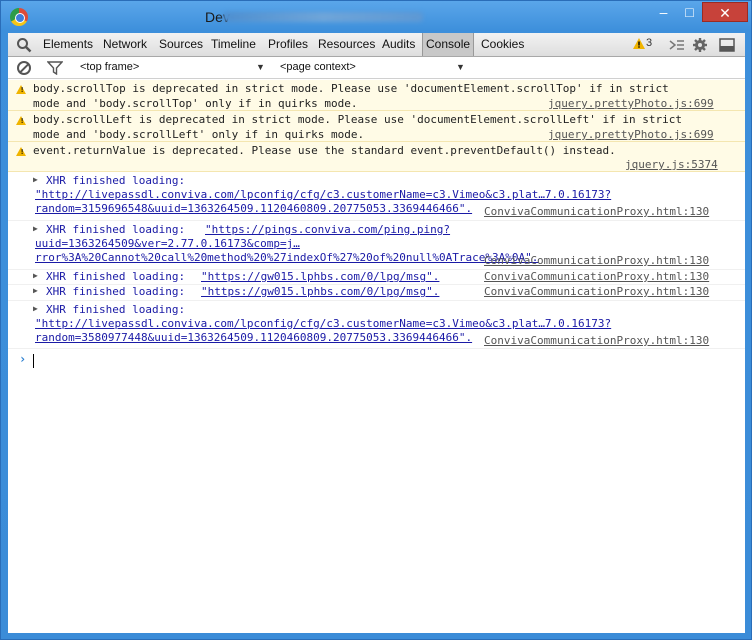 The width and height of the screenshot is (752, 640). What do you see at coordinates (671, 164) in the screenshot?
I see `source-link: jquery.js:5374` at bounding box center [671, 164].